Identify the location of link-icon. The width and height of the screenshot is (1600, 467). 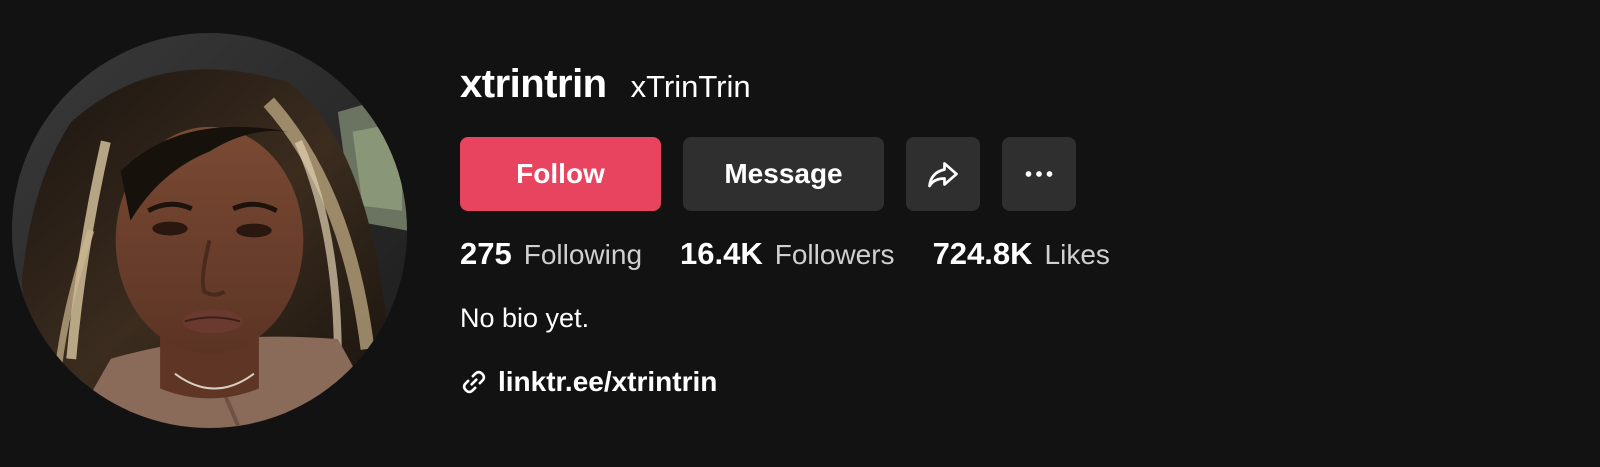
(475, 382).